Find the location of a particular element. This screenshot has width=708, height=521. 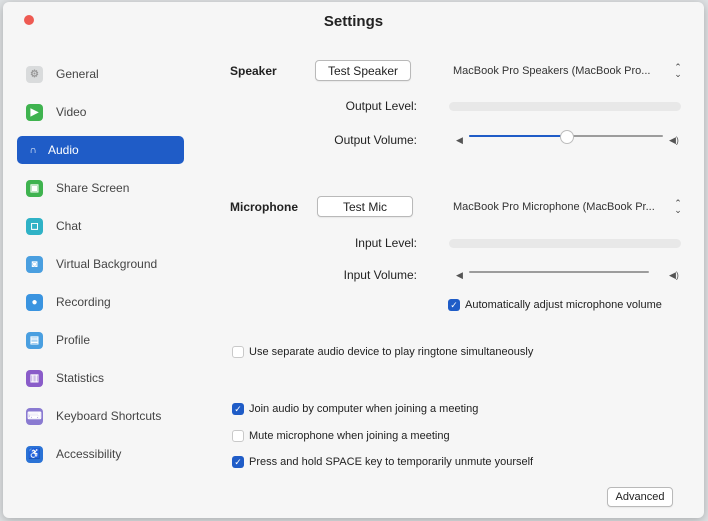

title-bar: Settings is located at coordinates (353, 22).